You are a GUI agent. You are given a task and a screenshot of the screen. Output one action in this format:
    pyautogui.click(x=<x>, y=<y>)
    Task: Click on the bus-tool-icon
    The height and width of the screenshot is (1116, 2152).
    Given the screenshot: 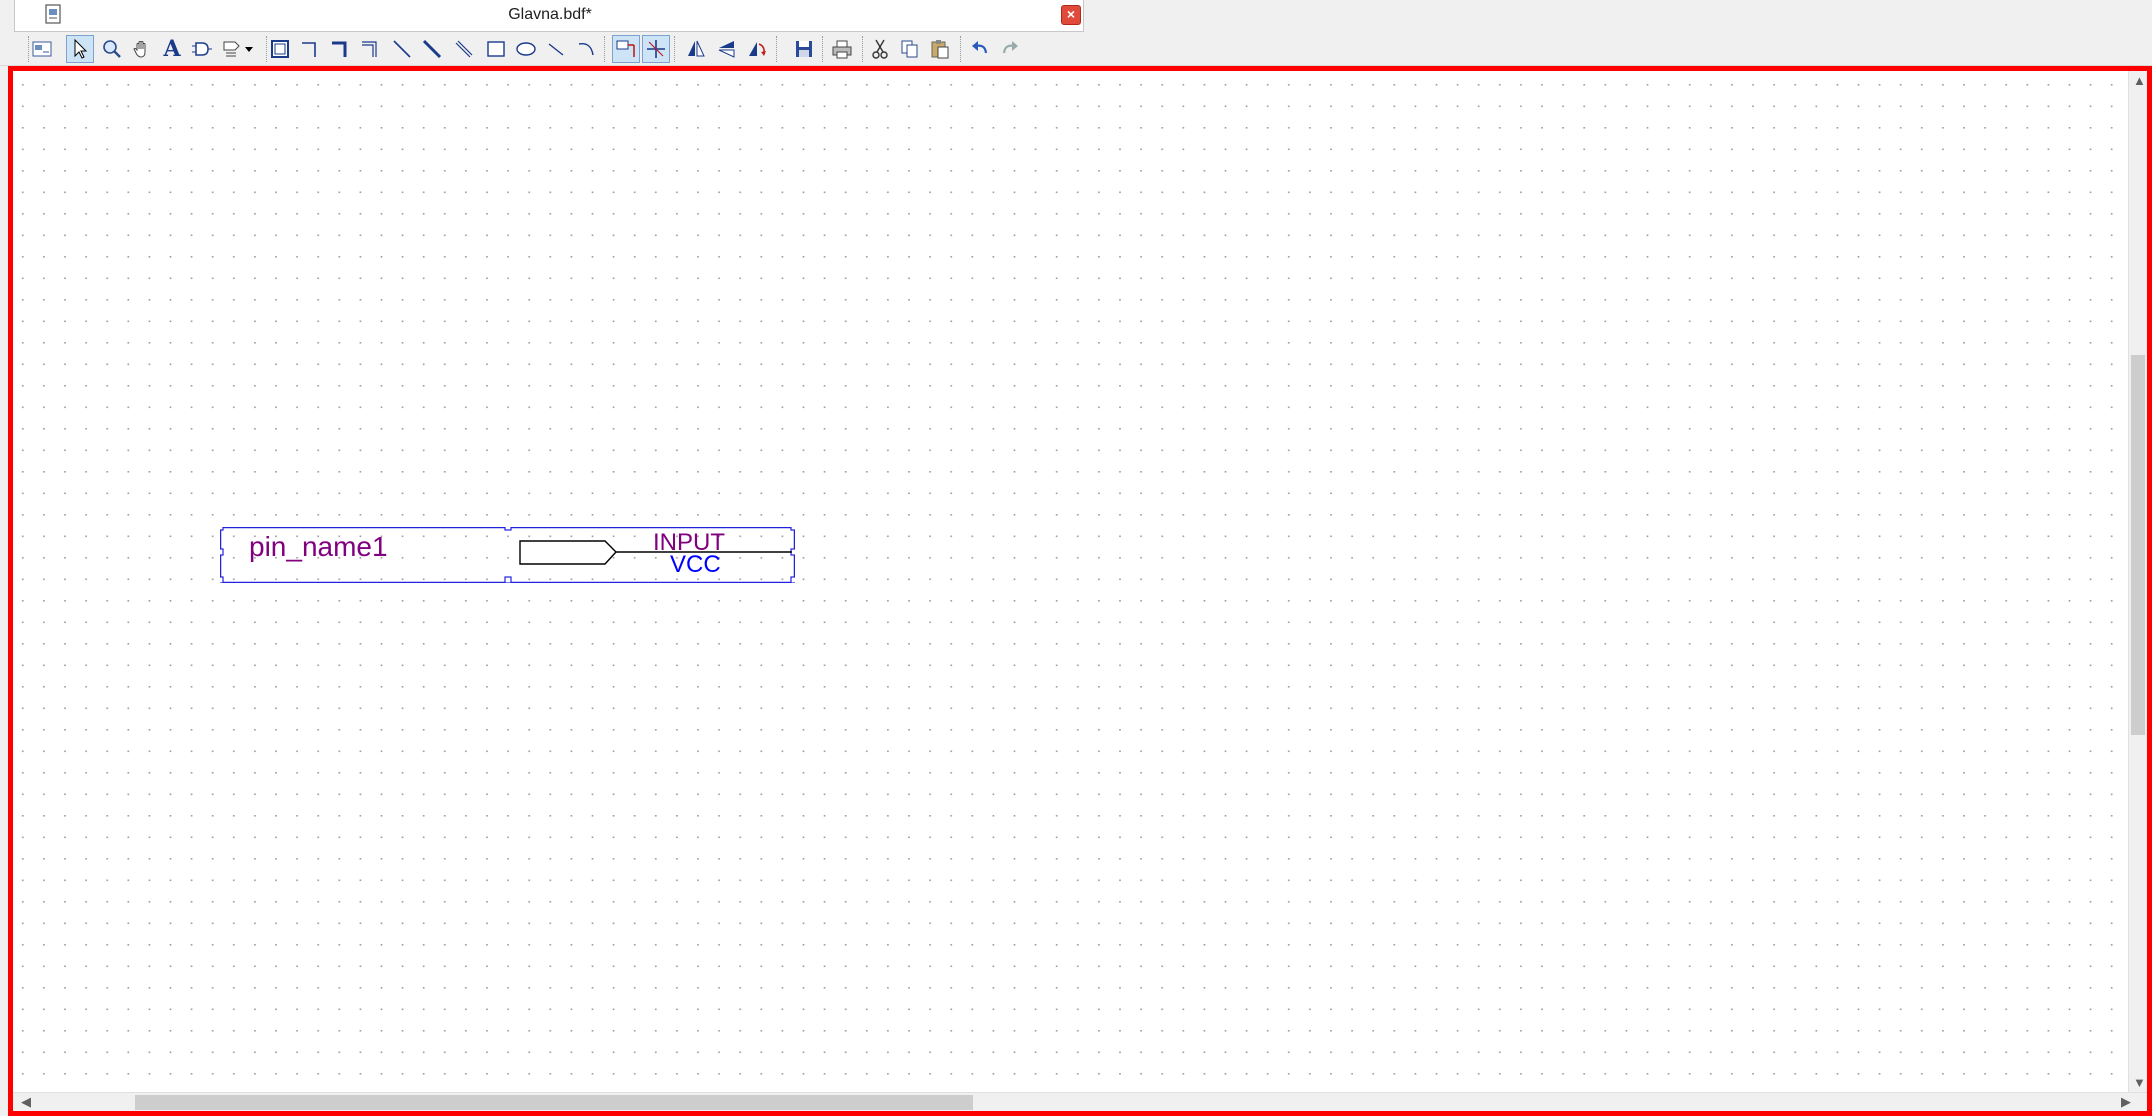 What is the action you would take?
    pyautogui.click(x=432, y=49)
    